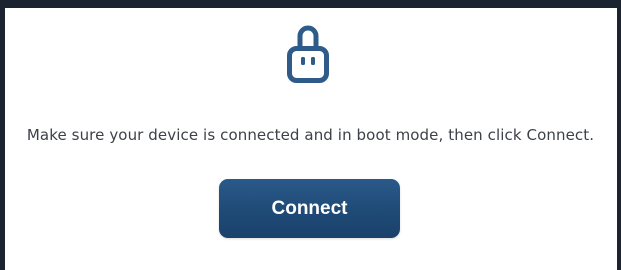 The height and width of the screenshot is (270, 621). I want to click on connect-button-label: Connect, so click(309, 208).